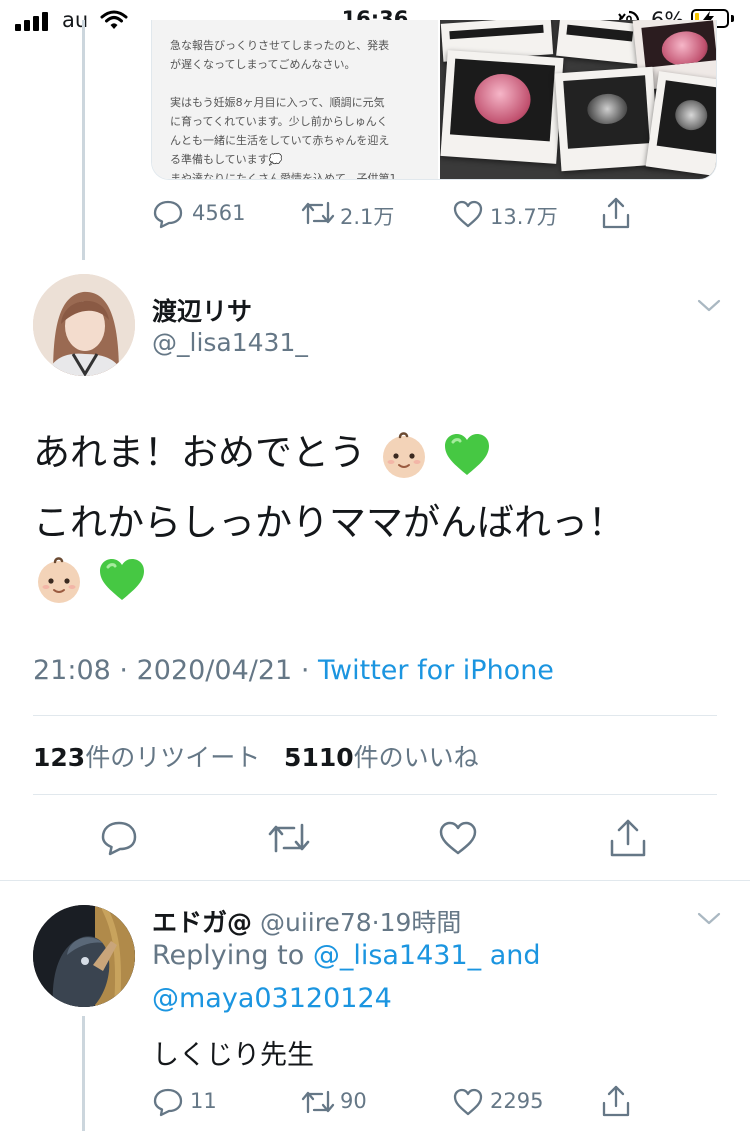  I want to click on reply-text: しくじり先生, so click(233, 1055).